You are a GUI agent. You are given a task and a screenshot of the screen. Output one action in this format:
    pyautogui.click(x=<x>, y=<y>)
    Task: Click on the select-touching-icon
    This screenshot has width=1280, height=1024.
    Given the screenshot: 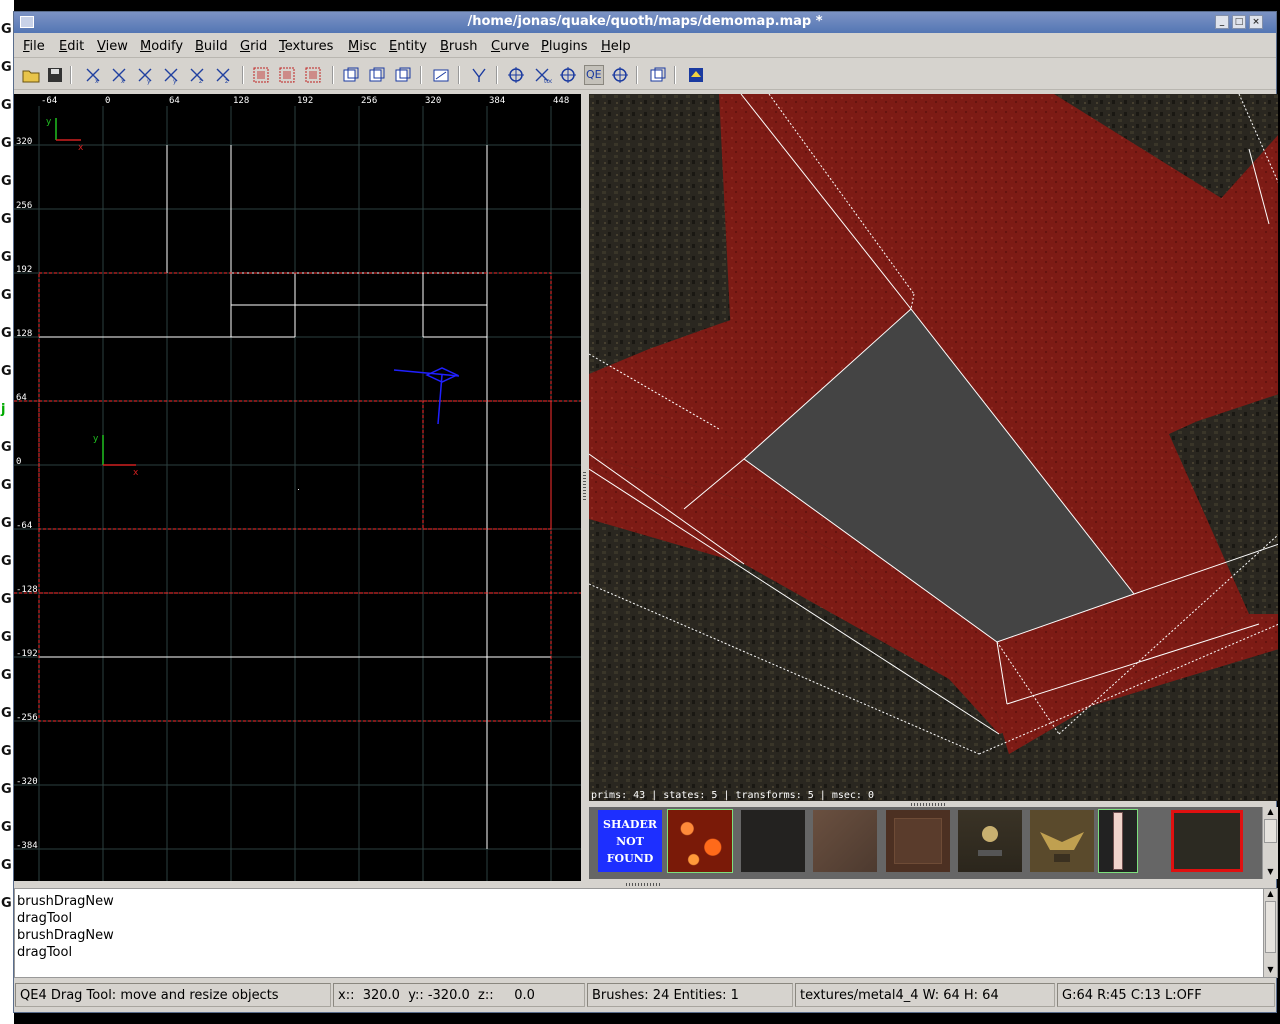 What is the action you would take?
    pyautogui.click(x=287, y=75)
    